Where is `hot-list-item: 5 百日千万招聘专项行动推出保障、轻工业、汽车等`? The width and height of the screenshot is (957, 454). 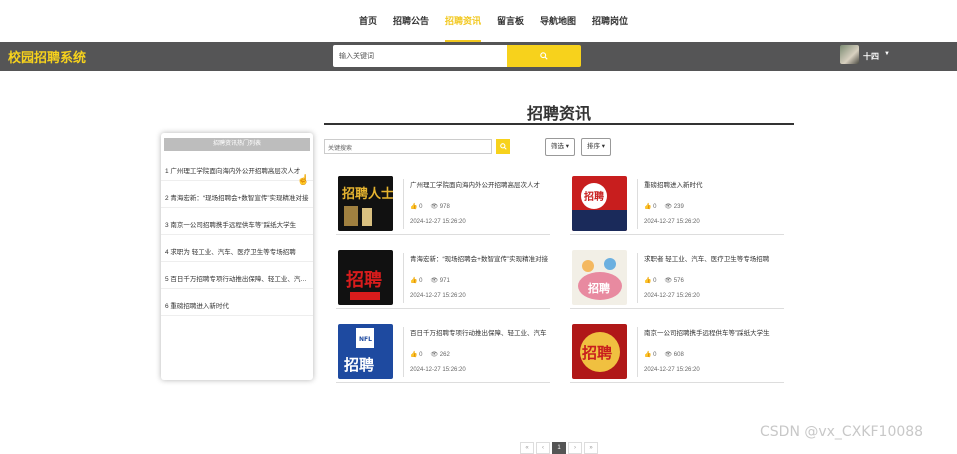 hot-list-item: 5 百日千万招聘专项行动推出保障、轻工业、汽车等 is located at coordinates (237, 276).